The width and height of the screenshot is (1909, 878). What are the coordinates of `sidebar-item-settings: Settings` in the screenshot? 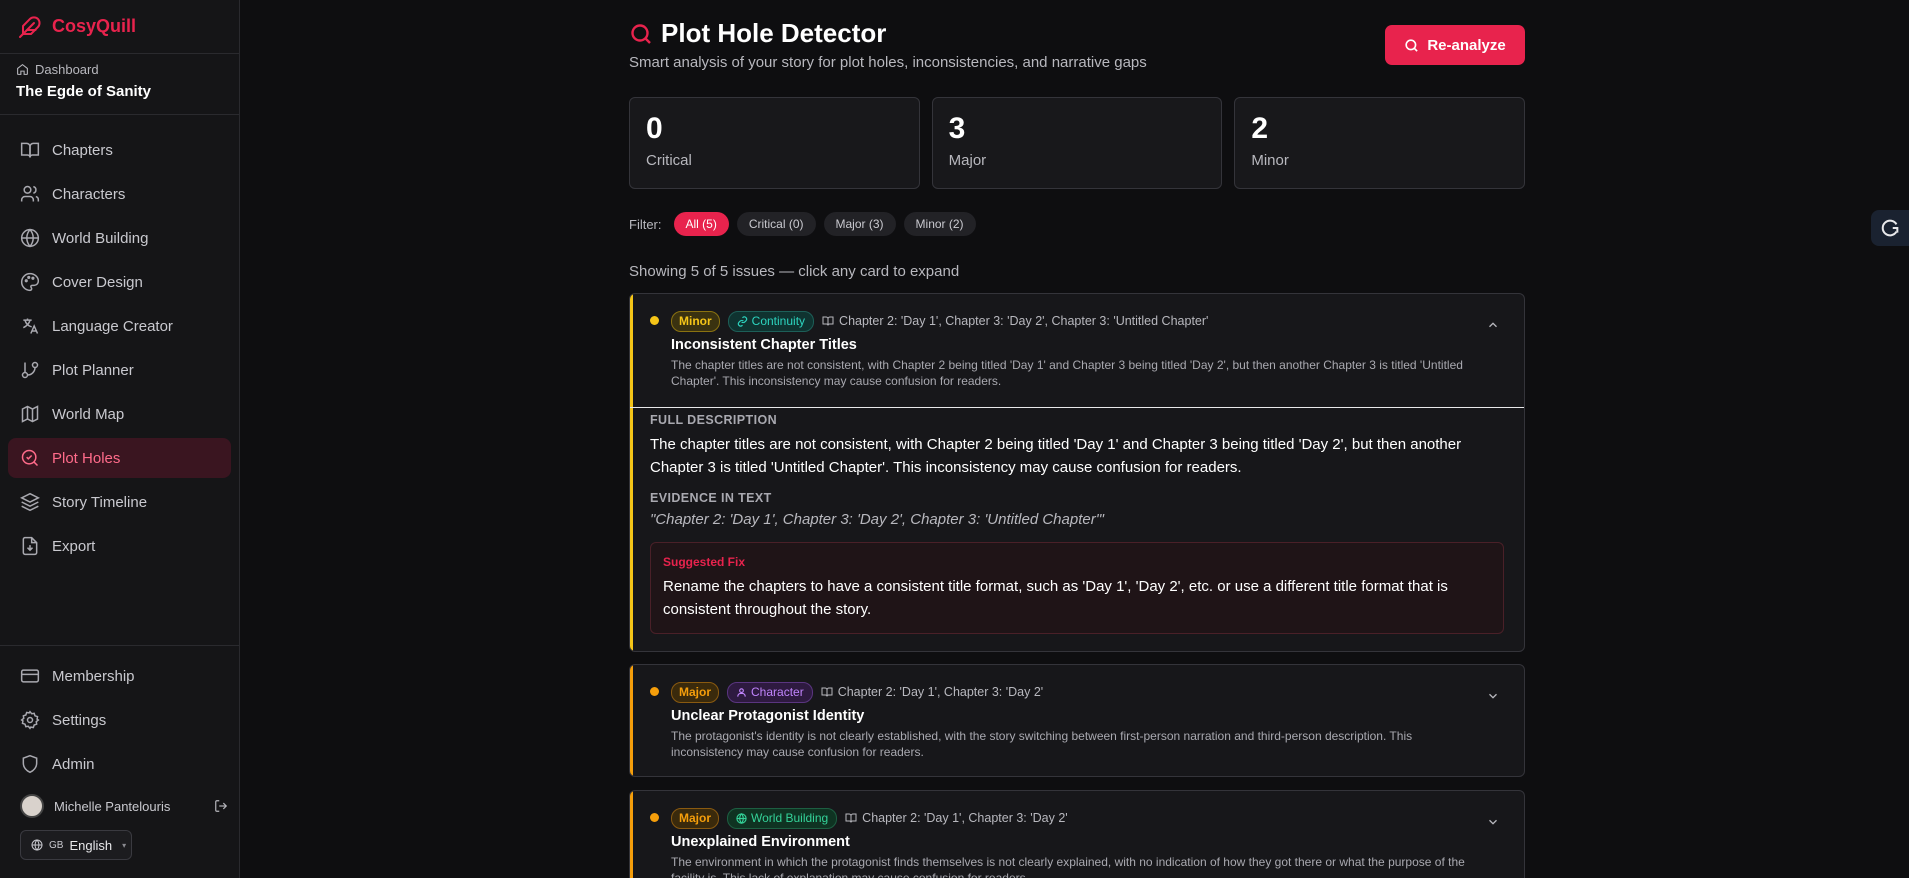 It's located at (120, 720).